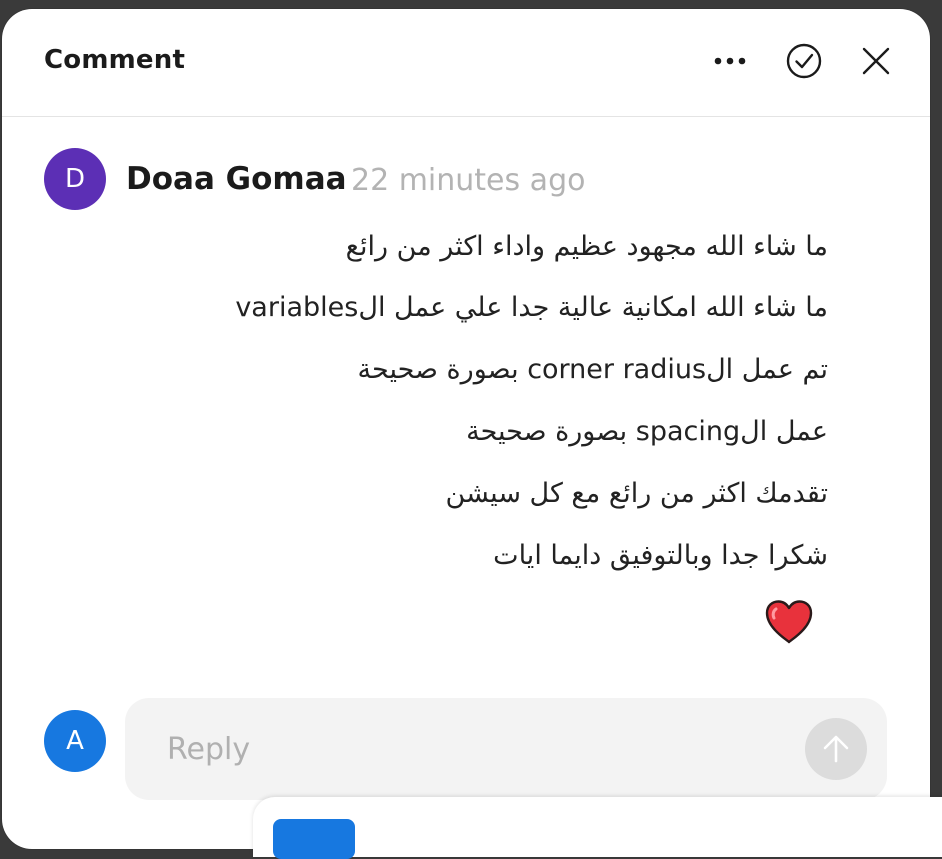  Describe the element at coordinates (75, 179) in the screenshot. I see `author-avatar: D` at that location.